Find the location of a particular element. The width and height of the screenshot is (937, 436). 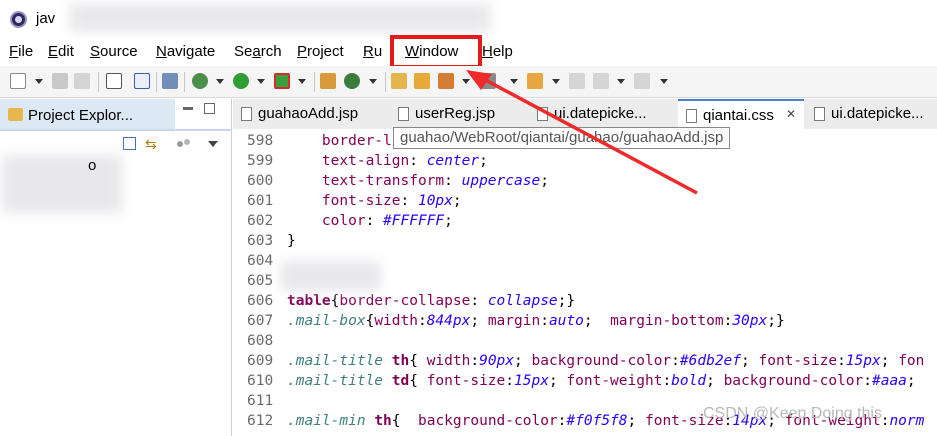

folder-icon is located at coordinates (15, 114).